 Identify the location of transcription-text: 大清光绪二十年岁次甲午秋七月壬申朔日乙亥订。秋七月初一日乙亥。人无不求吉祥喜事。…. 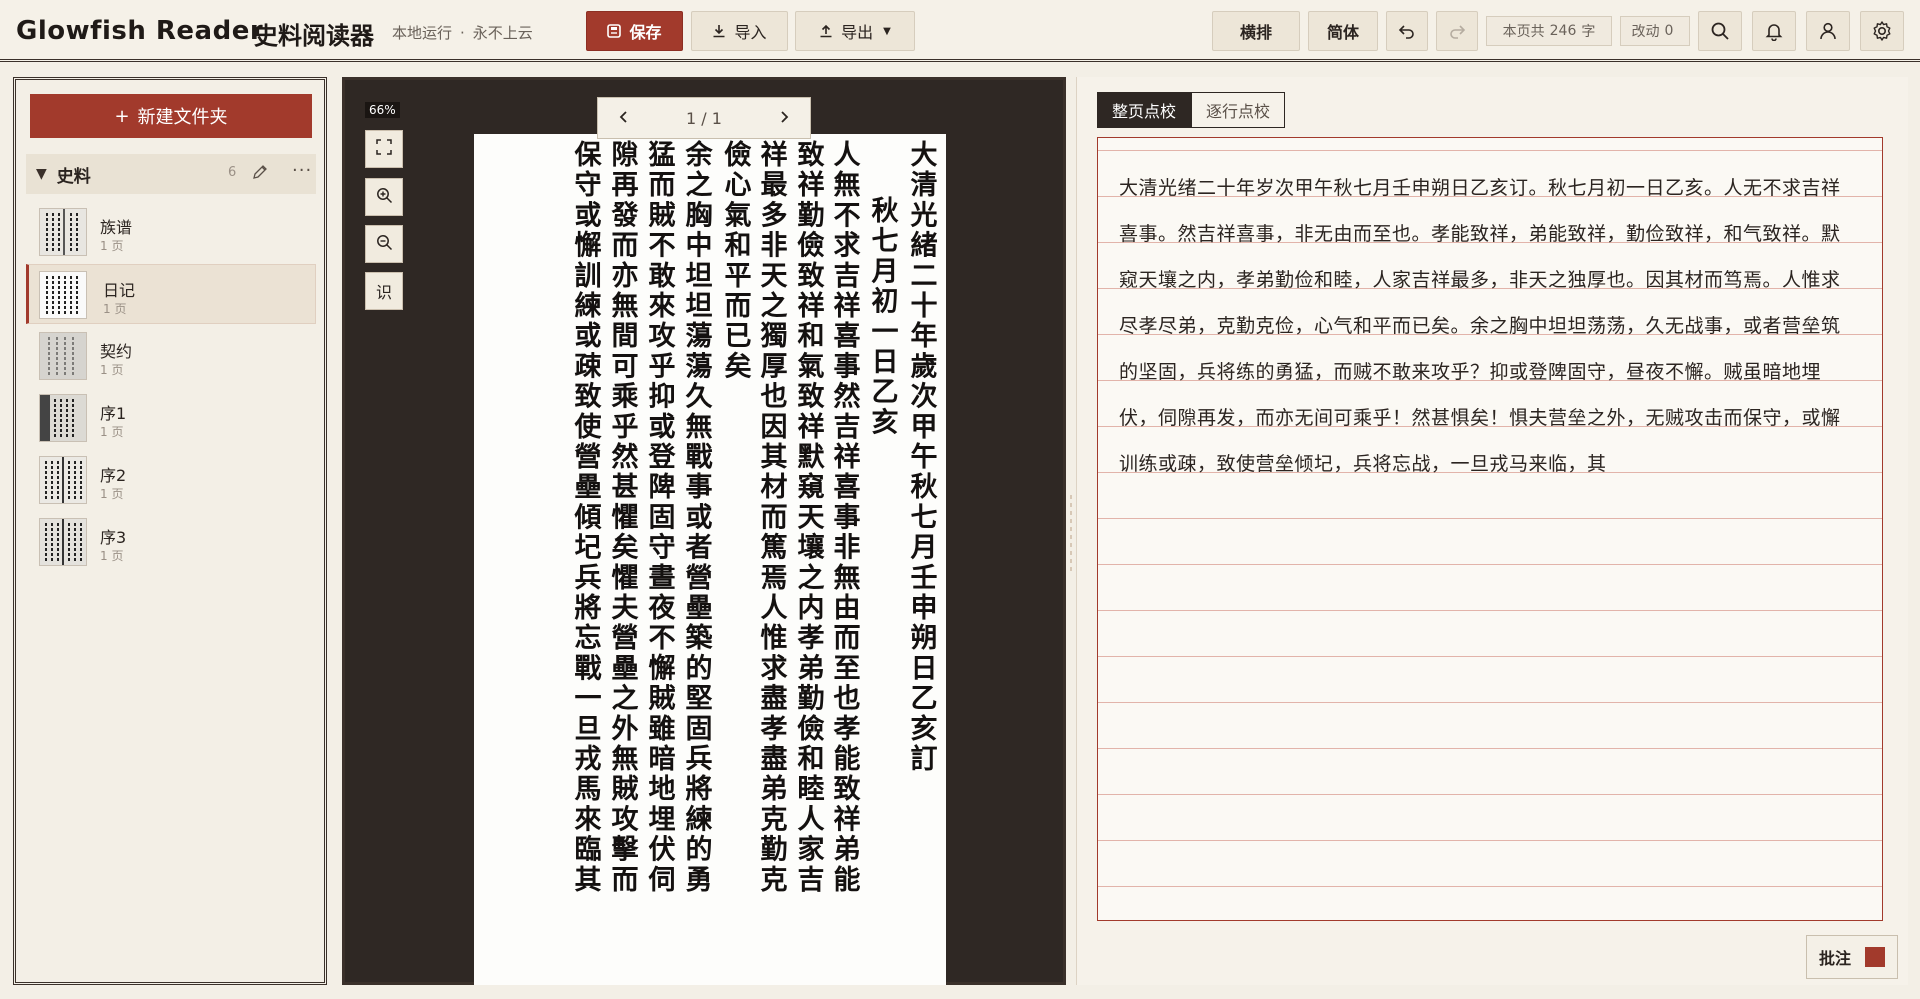
(1489, 326).